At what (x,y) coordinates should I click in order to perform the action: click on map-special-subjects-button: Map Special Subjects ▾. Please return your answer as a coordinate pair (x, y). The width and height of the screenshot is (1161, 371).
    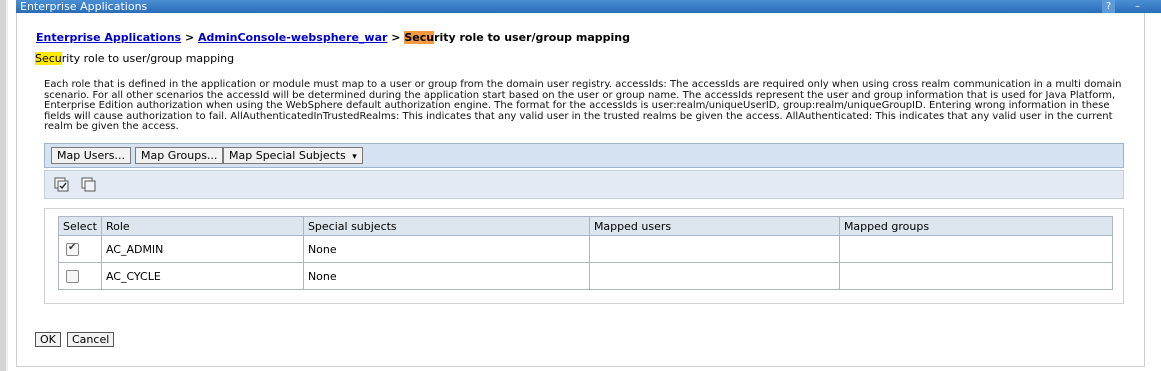
    Looking at the image, I should click on (293, 155).